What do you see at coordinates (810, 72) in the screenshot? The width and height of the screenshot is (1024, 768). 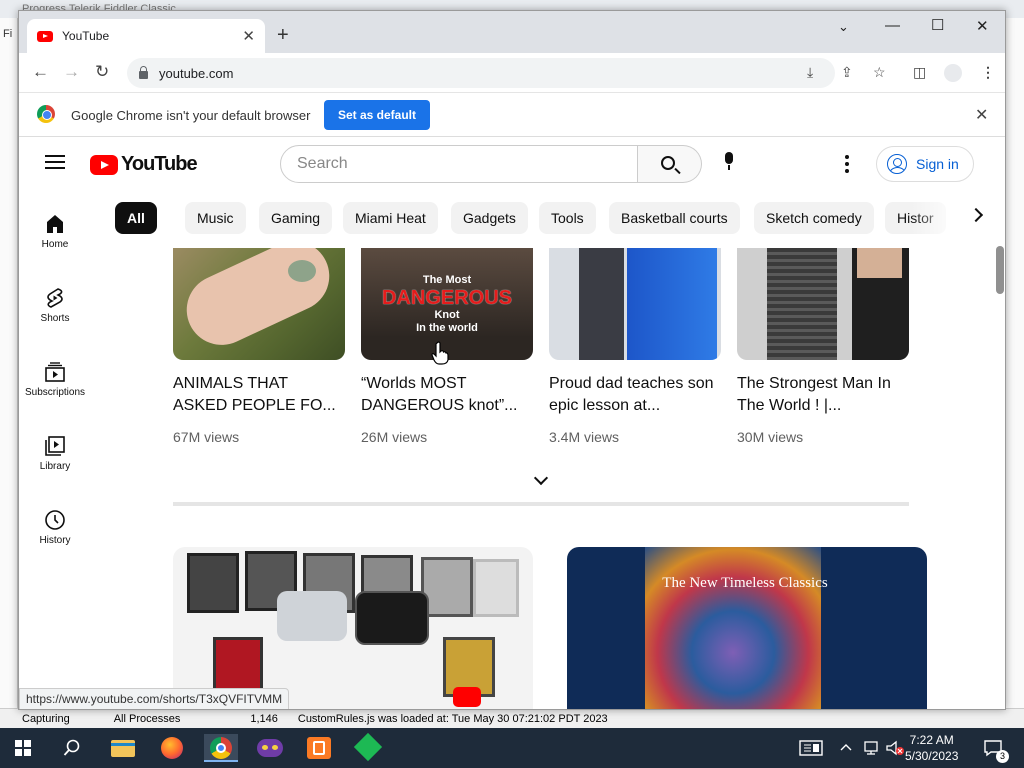 I see `install-app-icon: ⤓` at bounding box center [810, 72].